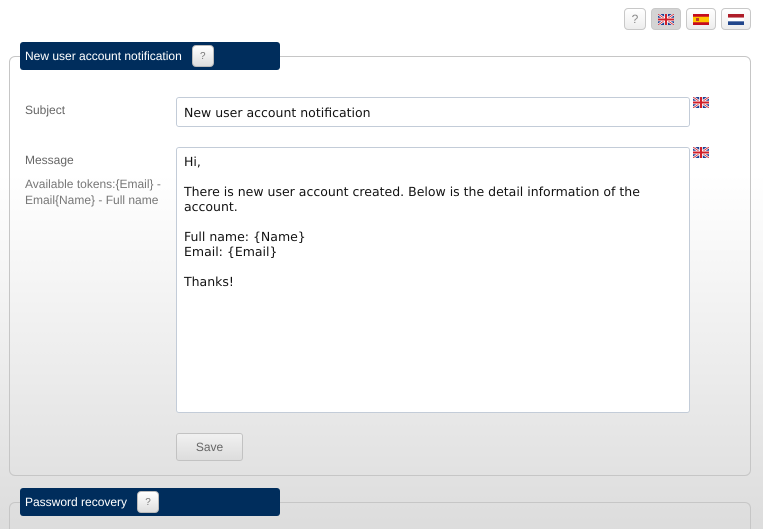 The width and height of the screenshot is (763, 529). Describe the element at coordinates (76, 502) in the screenshot. I see `section-title: Password recovery` at that location.